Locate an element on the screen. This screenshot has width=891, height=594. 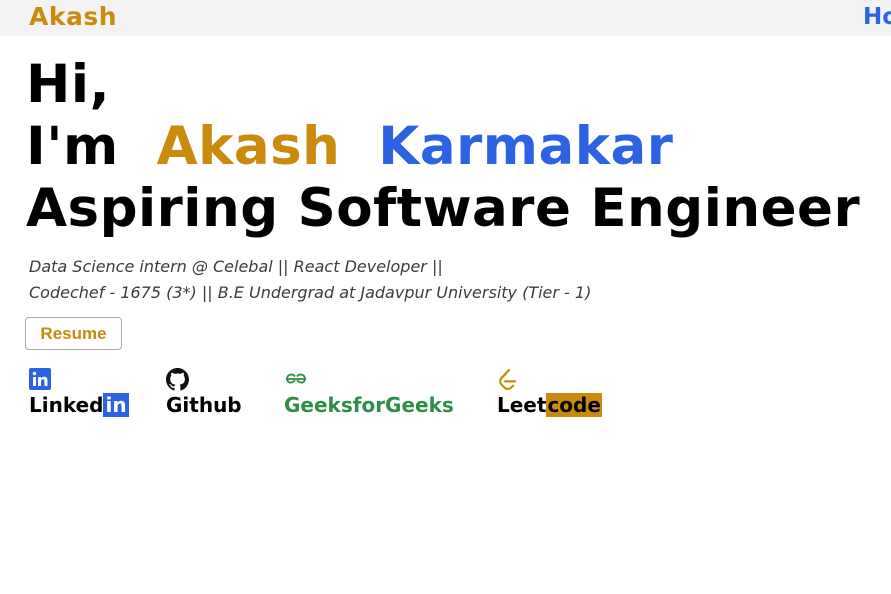
github-icon is located at coordinates (204, 379).